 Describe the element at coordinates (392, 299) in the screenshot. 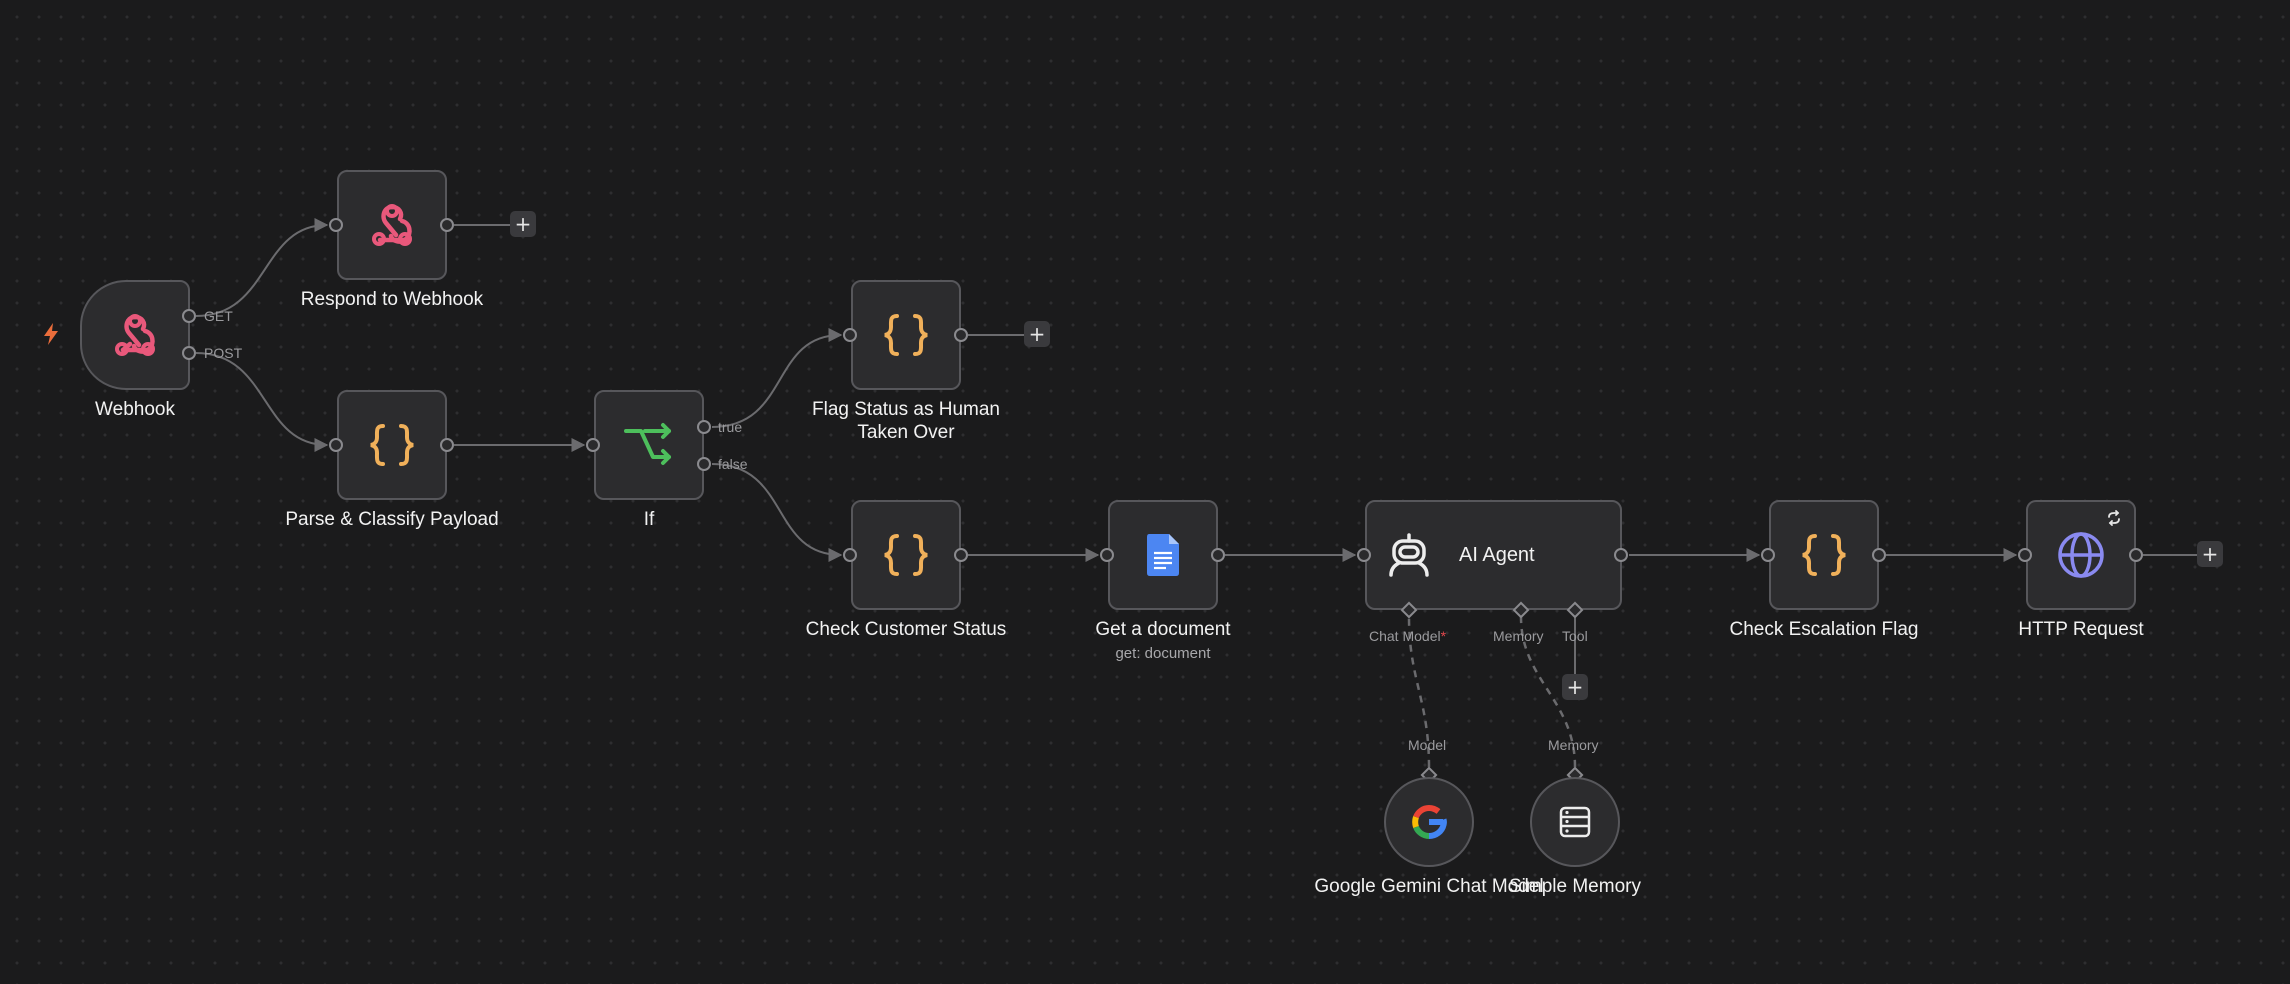

I see `respond-node-label: Respond to Webhook` at that location.